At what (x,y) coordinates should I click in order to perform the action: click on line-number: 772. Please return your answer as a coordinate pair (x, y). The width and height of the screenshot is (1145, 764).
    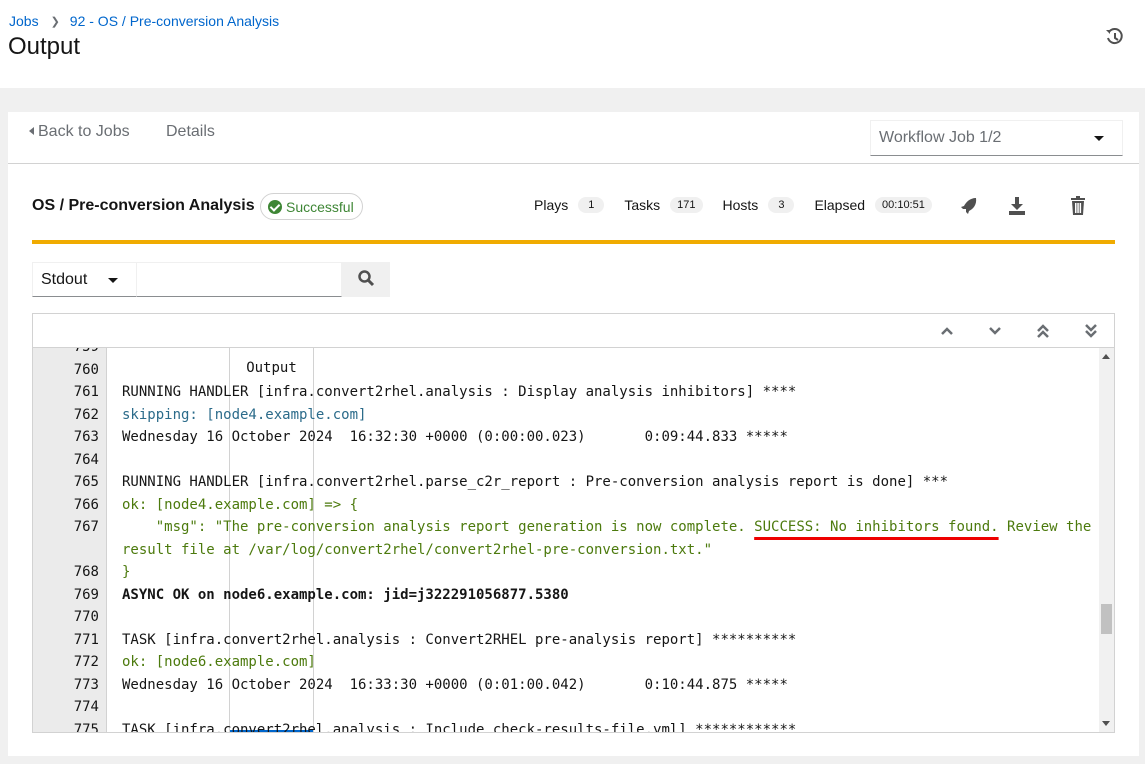
    Looking at the image, I should click on (86, 662).